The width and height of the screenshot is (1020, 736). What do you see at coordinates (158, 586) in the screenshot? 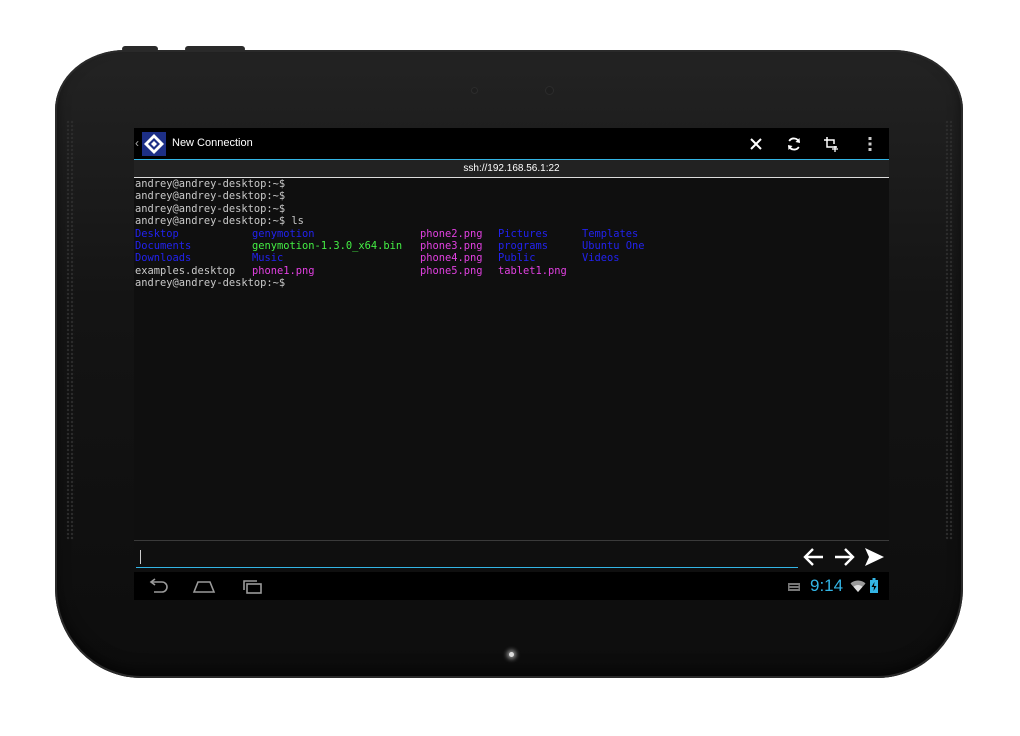
I see `back-icon` at bounding box center [158, 586].